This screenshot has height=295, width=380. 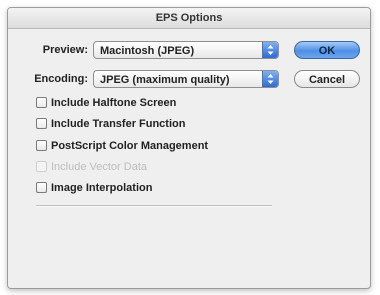 What do you see at coordinates (189, 18) in the screenshot?
I see `dialog-title: EPS Options` at bounding box center [189, 18].